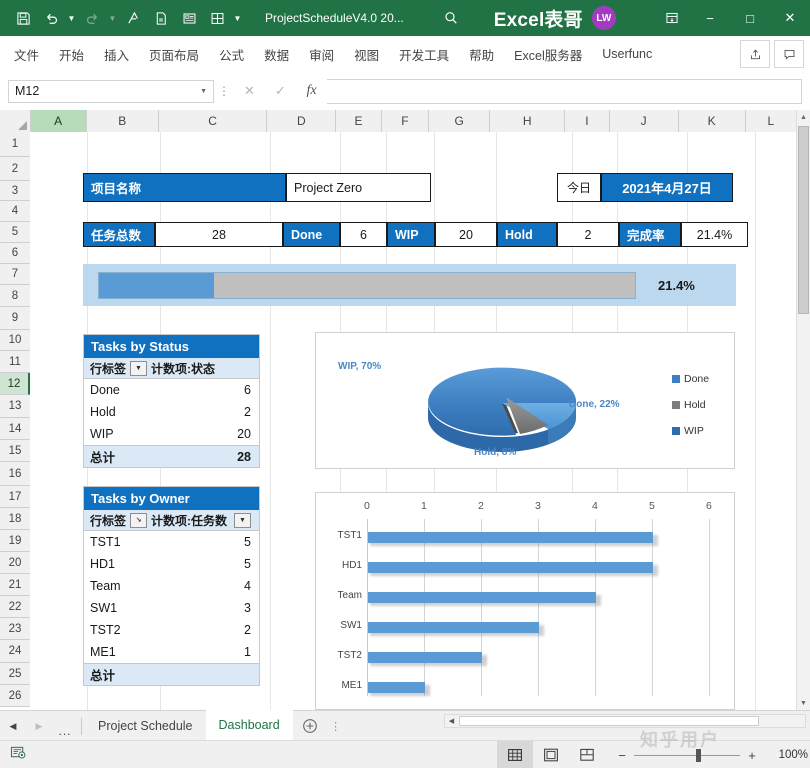 The width and height of the screenshot is (810, 768). What do you see at coordinates (15, 585) in the screenshot?
I see `row-header-21: 21` at bounding box center [15, 585].